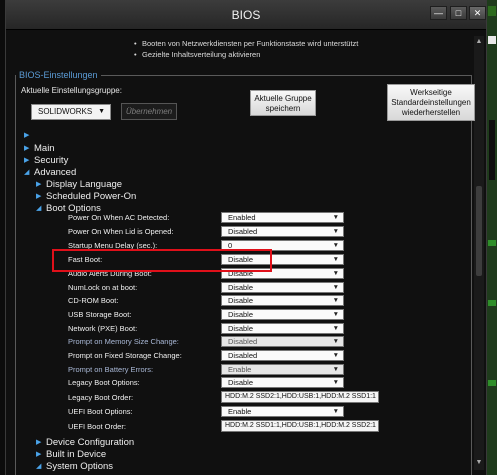  I want to click on setting-label: Prompt on Battery Errors:, so click(111, 369).